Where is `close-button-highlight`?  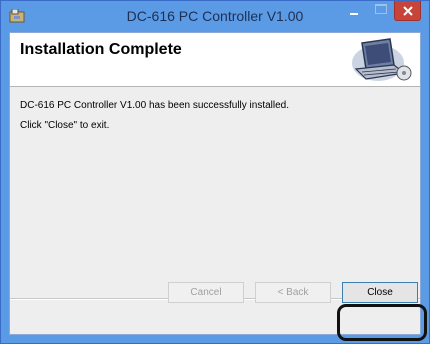 close-button-highlight is located at coordinates (382, 322).